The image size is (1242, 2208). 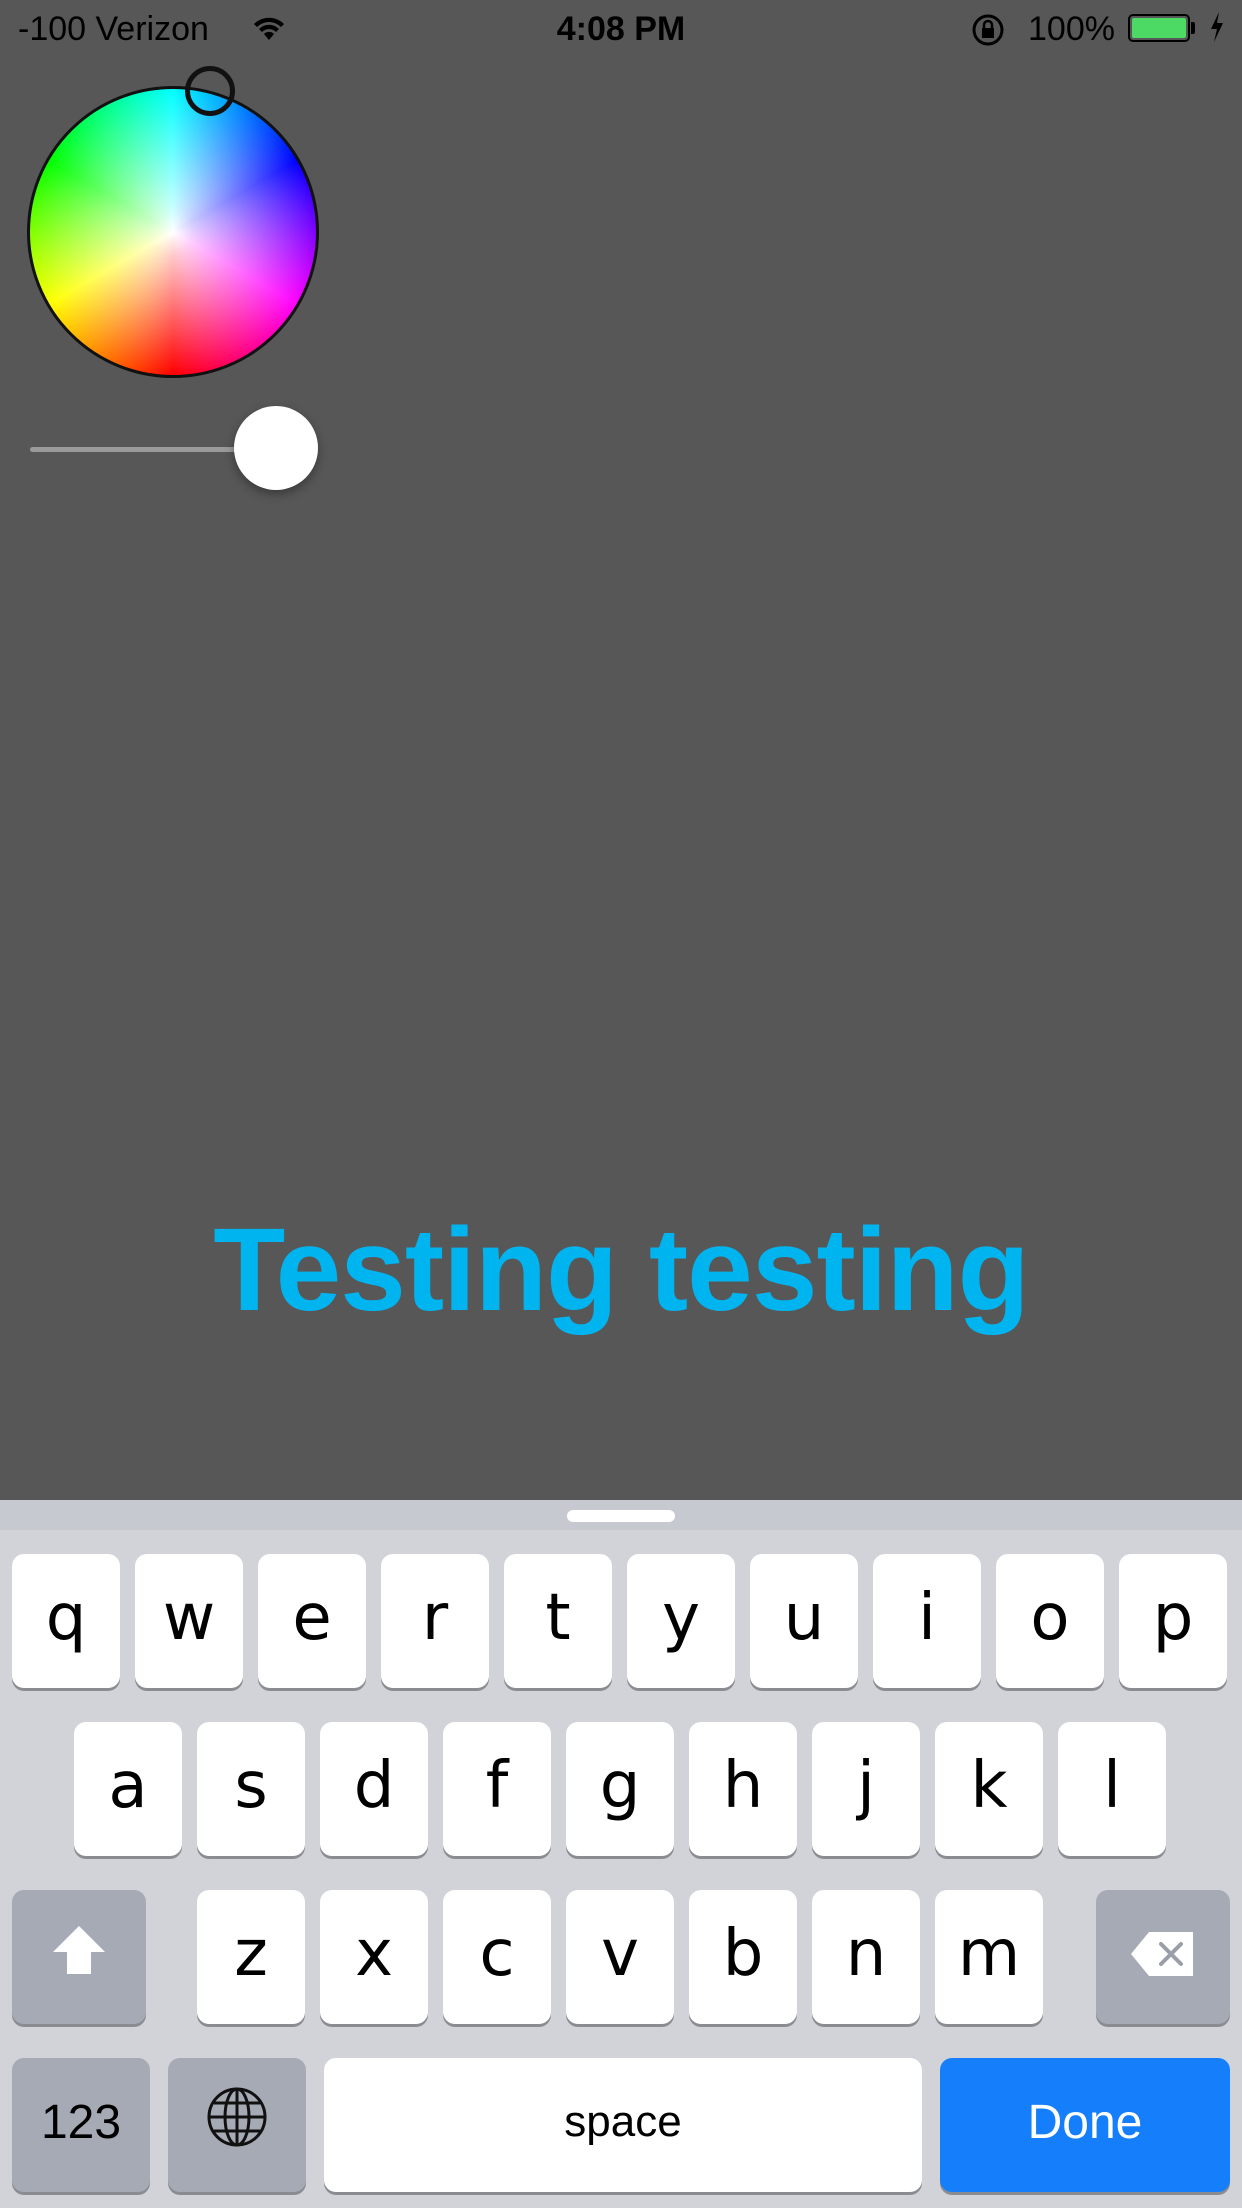 What do you see at coordinates (988, 34) in the screenshot?
I see `rotation-lock-icon` at bounding box center [988, 34].